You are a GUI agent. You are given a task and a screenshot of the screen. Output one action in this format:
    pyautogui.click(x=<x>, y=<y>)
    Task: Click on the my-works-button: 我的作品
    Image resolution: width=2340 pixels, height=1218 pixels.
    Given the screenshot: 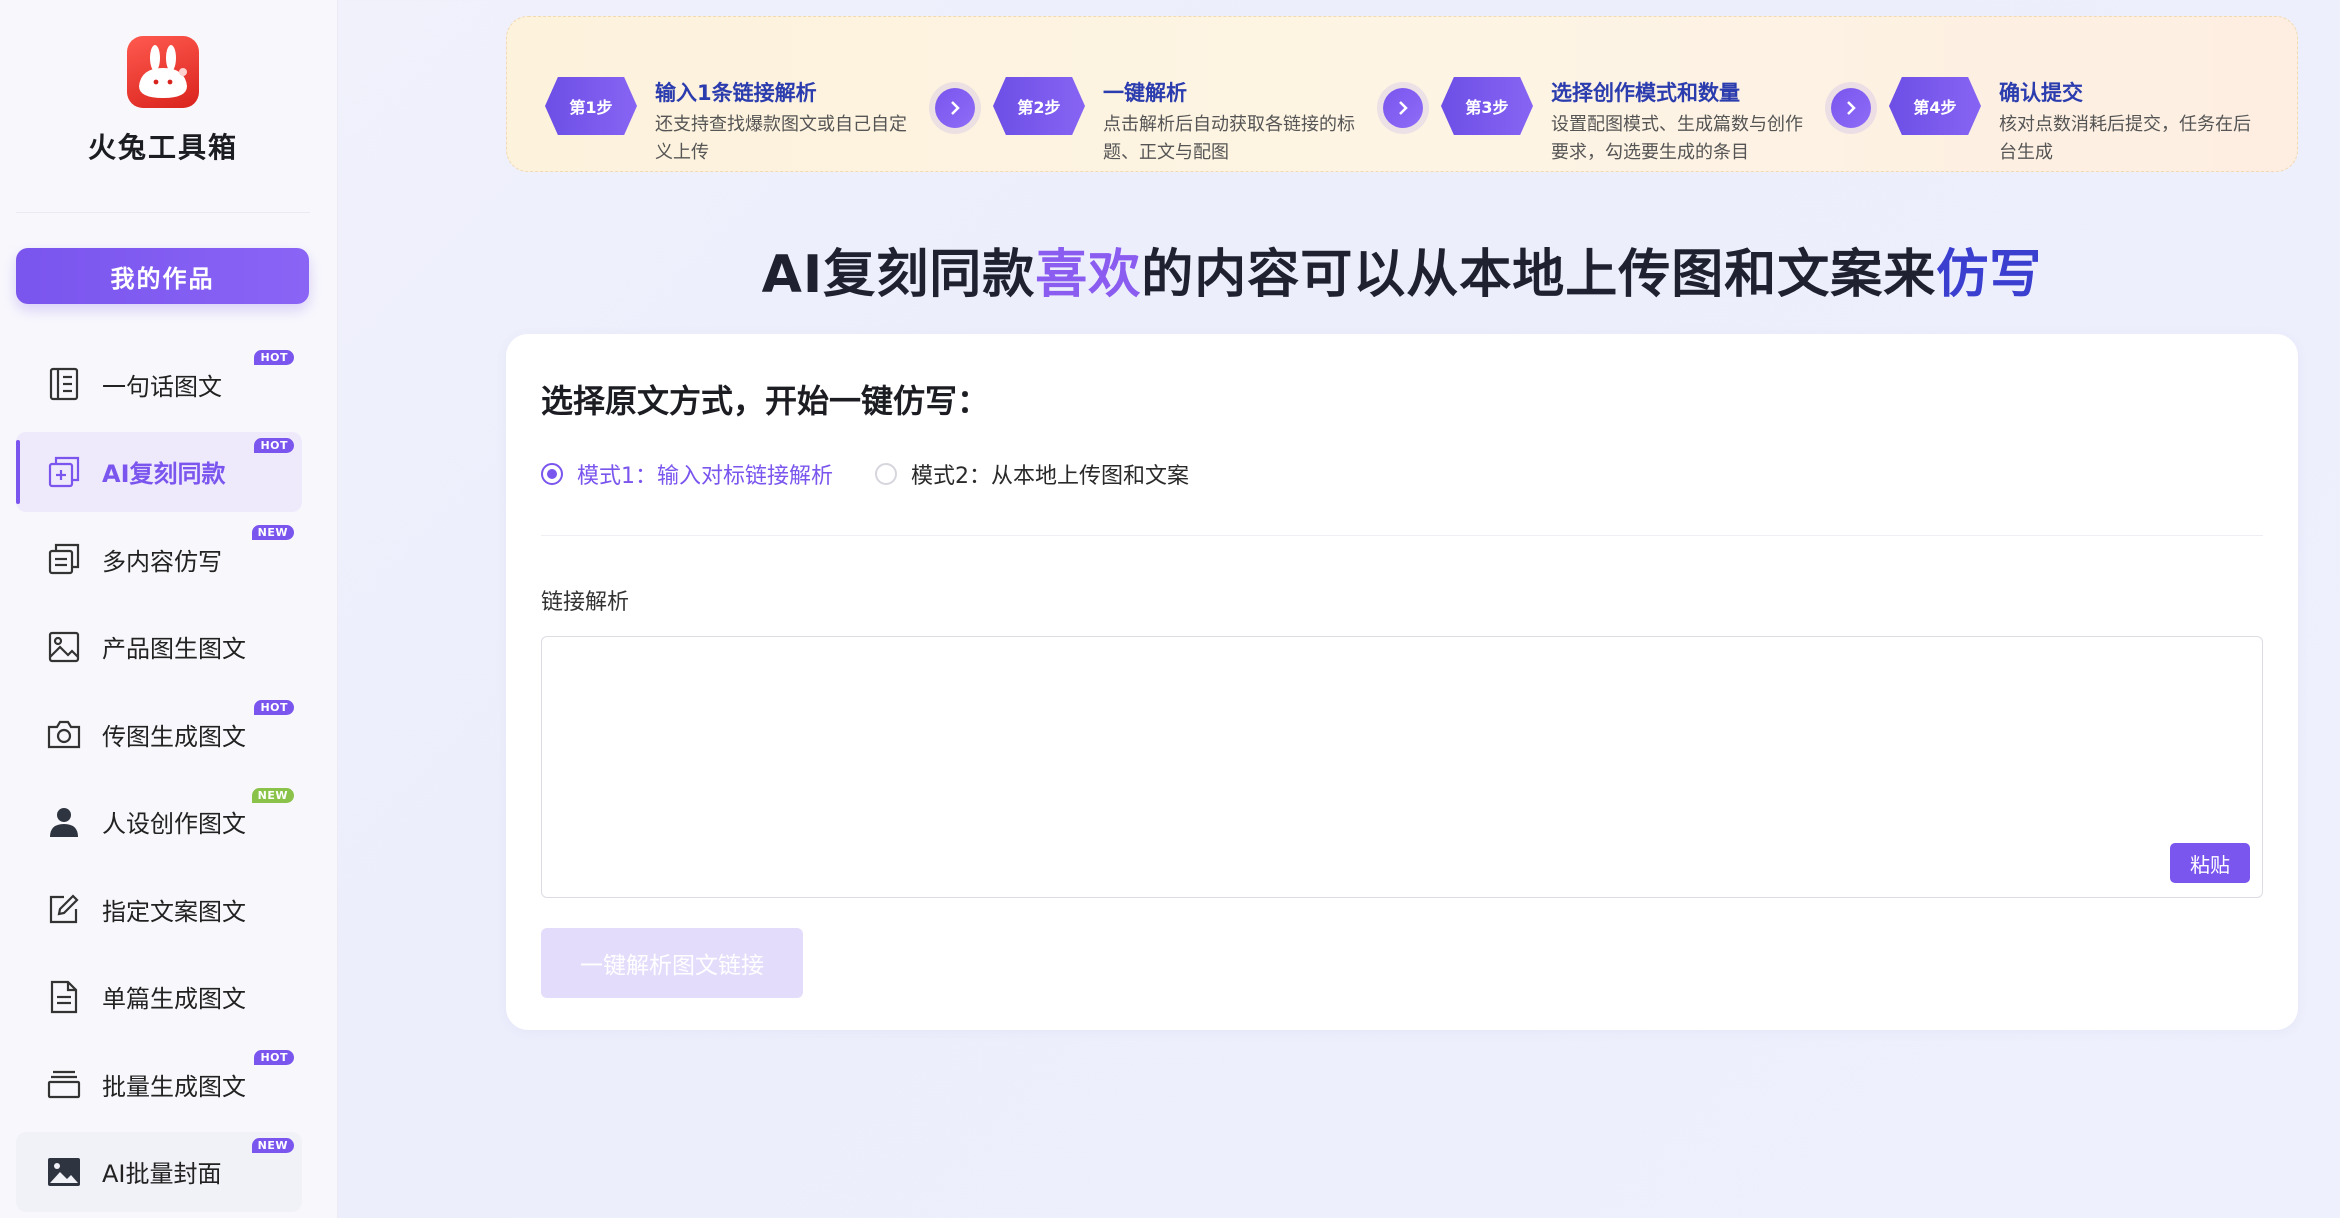 What is the action you would take?
    pyautogui.click(x=162, y=276)
    